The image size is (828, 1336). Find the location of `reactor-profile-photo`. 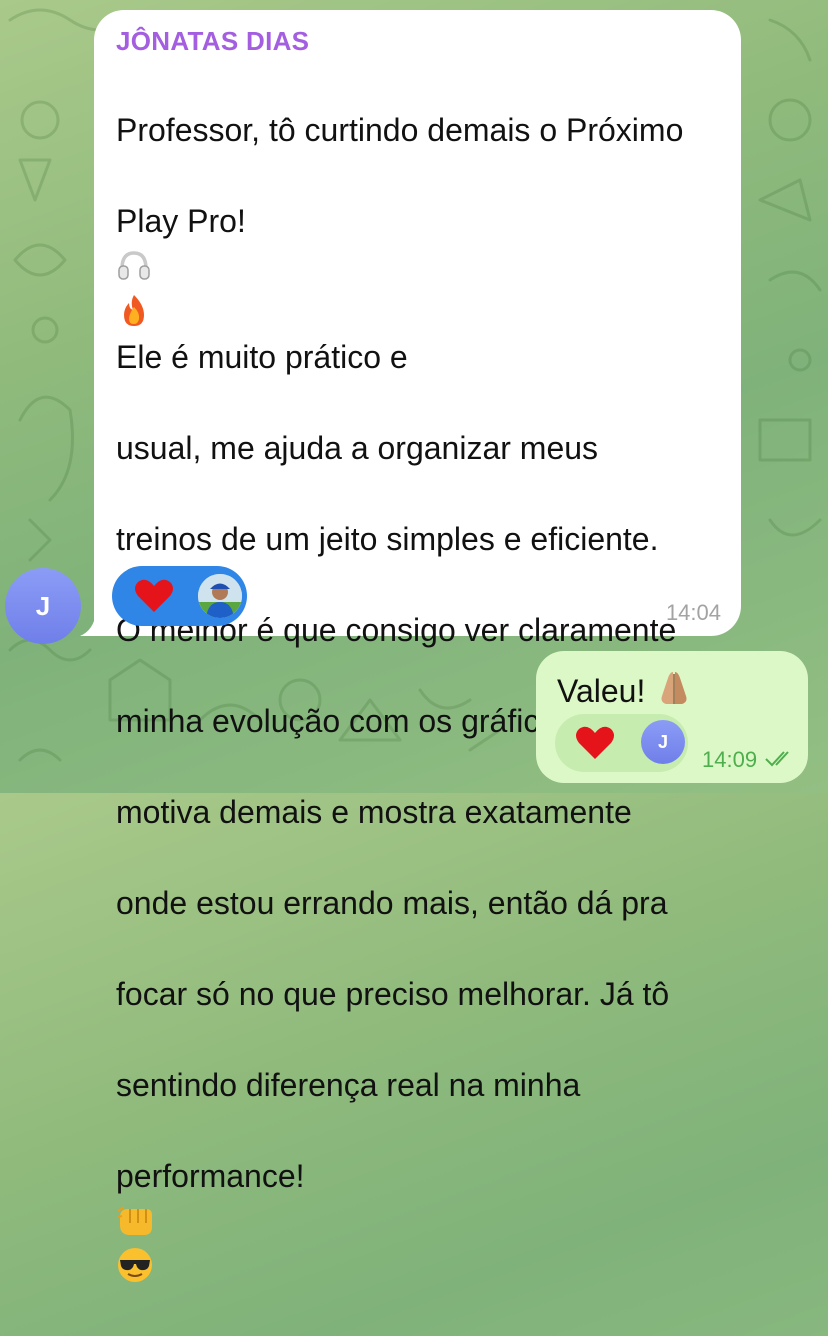

reactor-profile-photo is located at coordinates (220, 596).